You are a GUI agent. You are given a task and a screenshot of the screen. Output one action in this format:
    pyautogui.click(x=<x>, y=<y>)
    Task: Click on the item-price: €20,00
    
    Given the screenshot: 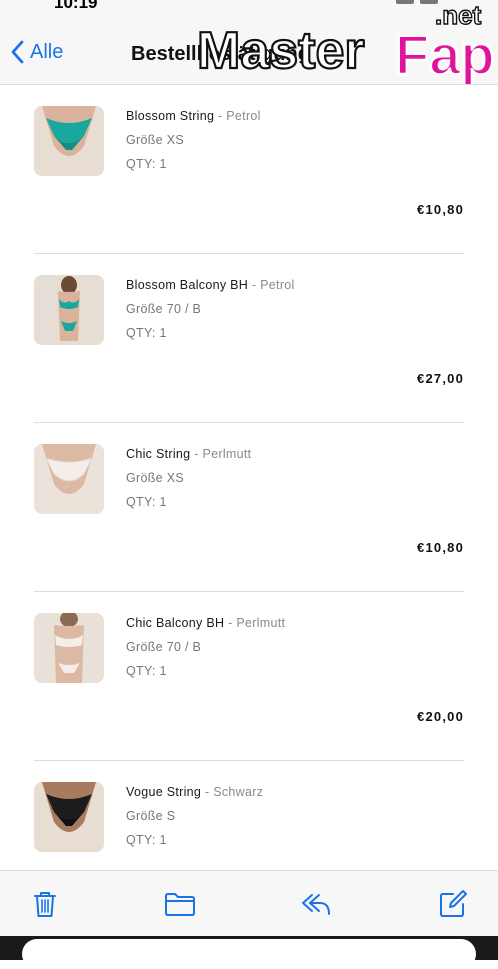 What is the action you would take?
    pyautogui.click(x=440, y=716)
    